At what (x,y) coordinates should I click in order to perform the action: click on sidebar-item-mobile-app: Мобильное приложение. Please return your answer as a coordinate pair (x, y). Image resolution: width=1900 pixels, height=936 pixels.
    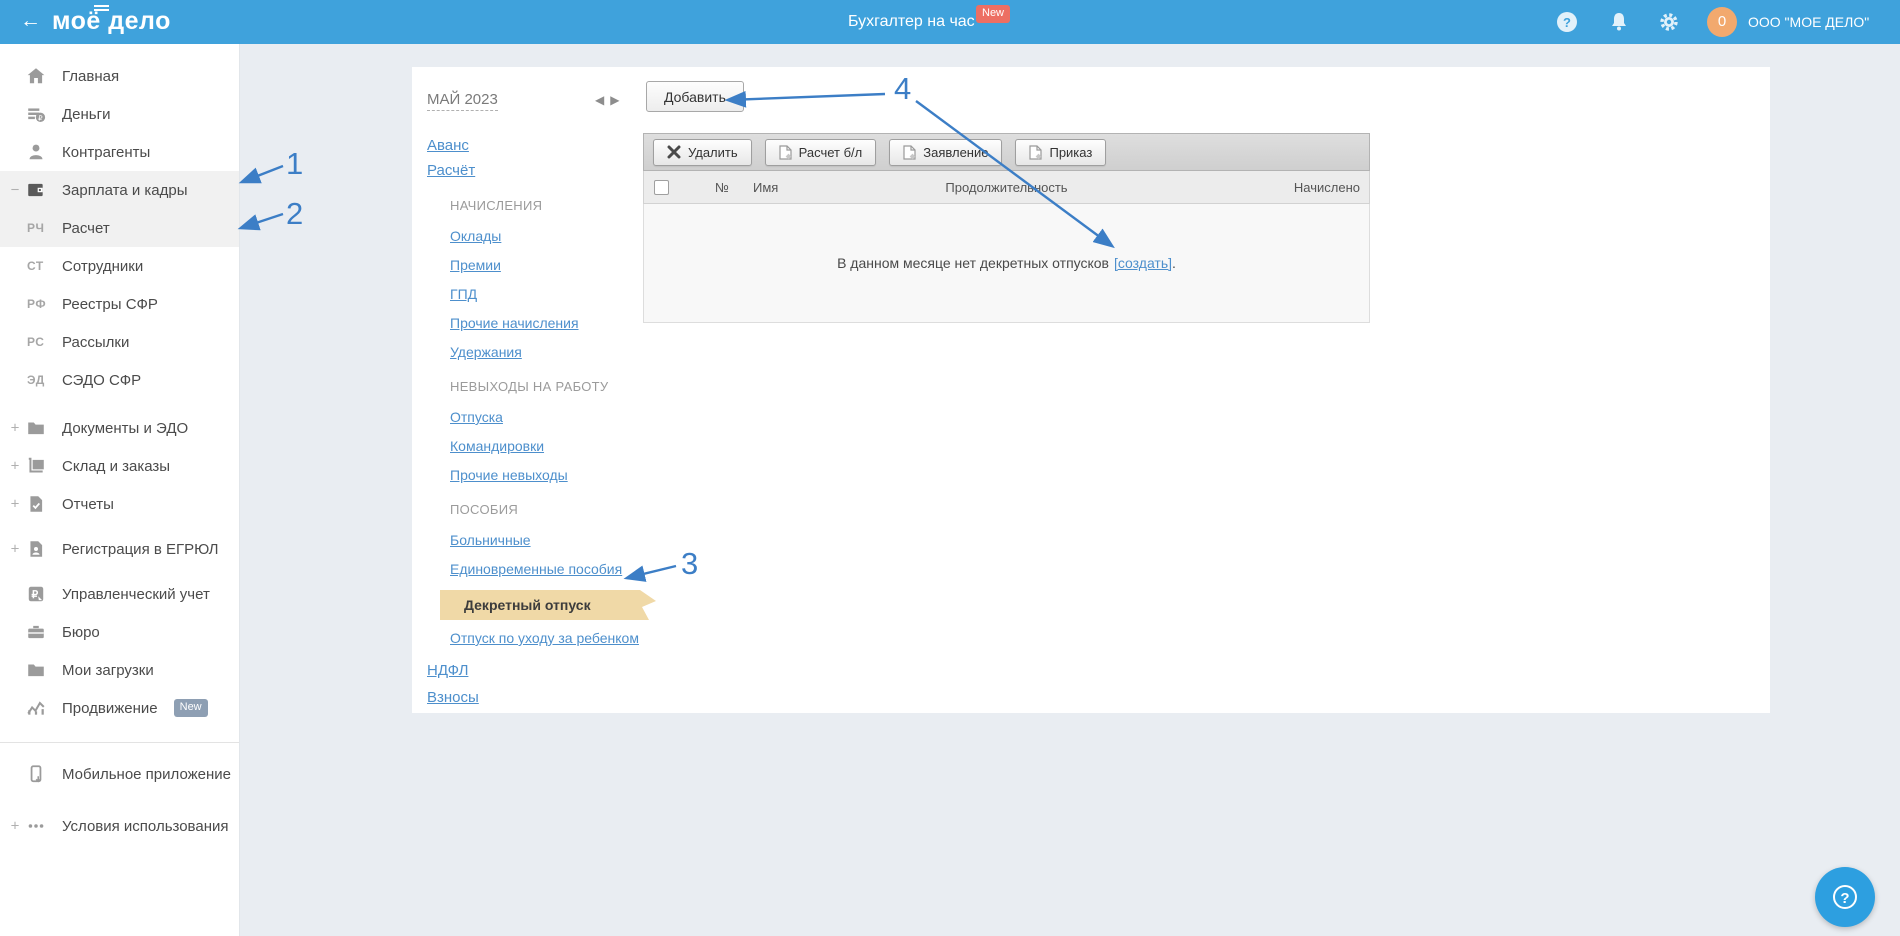
    Looking at the image, I should click on (119, 774).